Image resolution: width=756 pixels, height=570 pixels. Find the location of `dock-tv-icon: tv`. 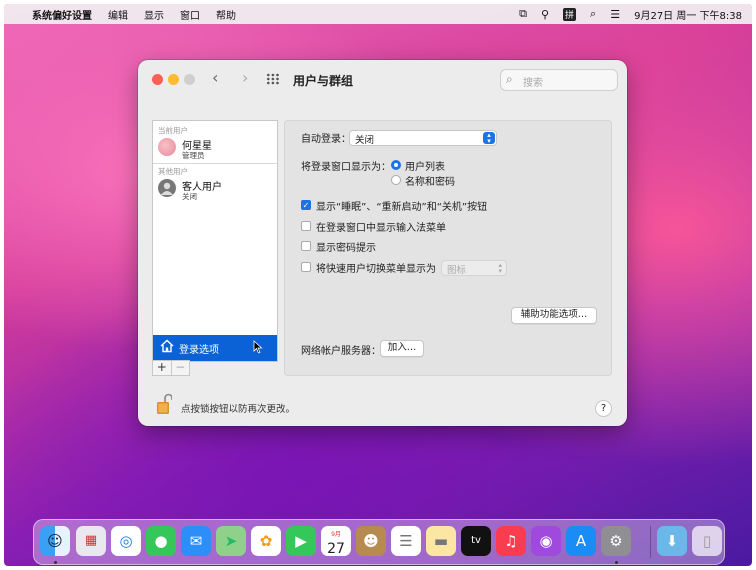

dock-tv-icon: tv is located at coordinates (476, 541).